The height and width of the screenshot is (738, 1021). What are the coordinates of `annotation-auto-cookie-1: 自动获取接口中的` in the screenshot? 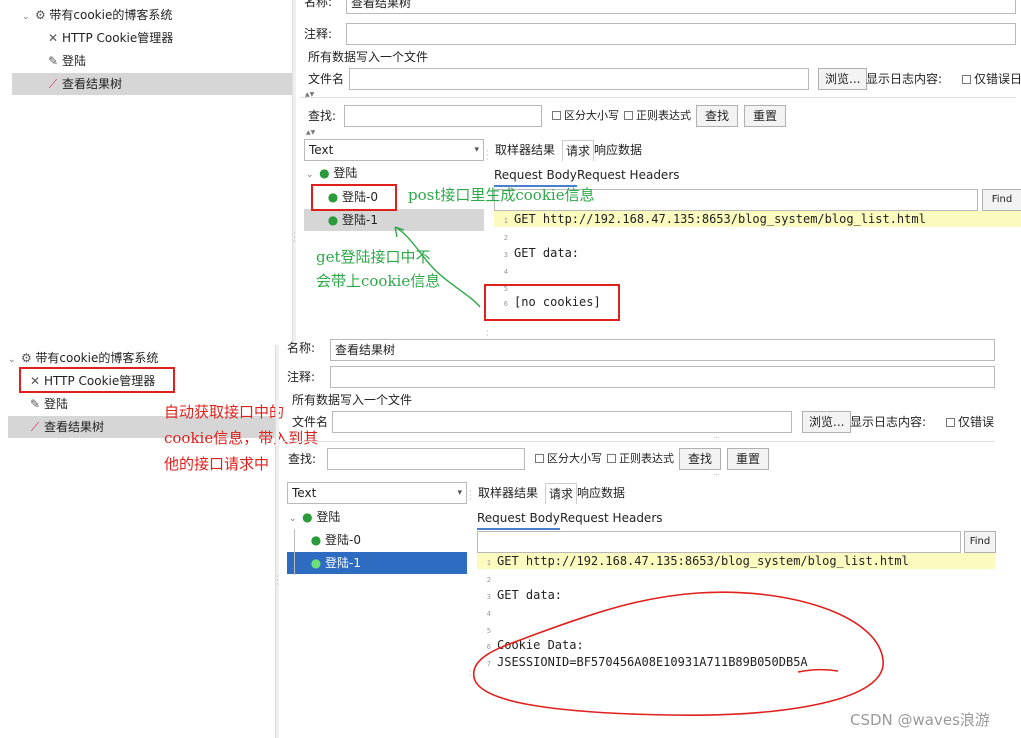 It's located at (224, 412).